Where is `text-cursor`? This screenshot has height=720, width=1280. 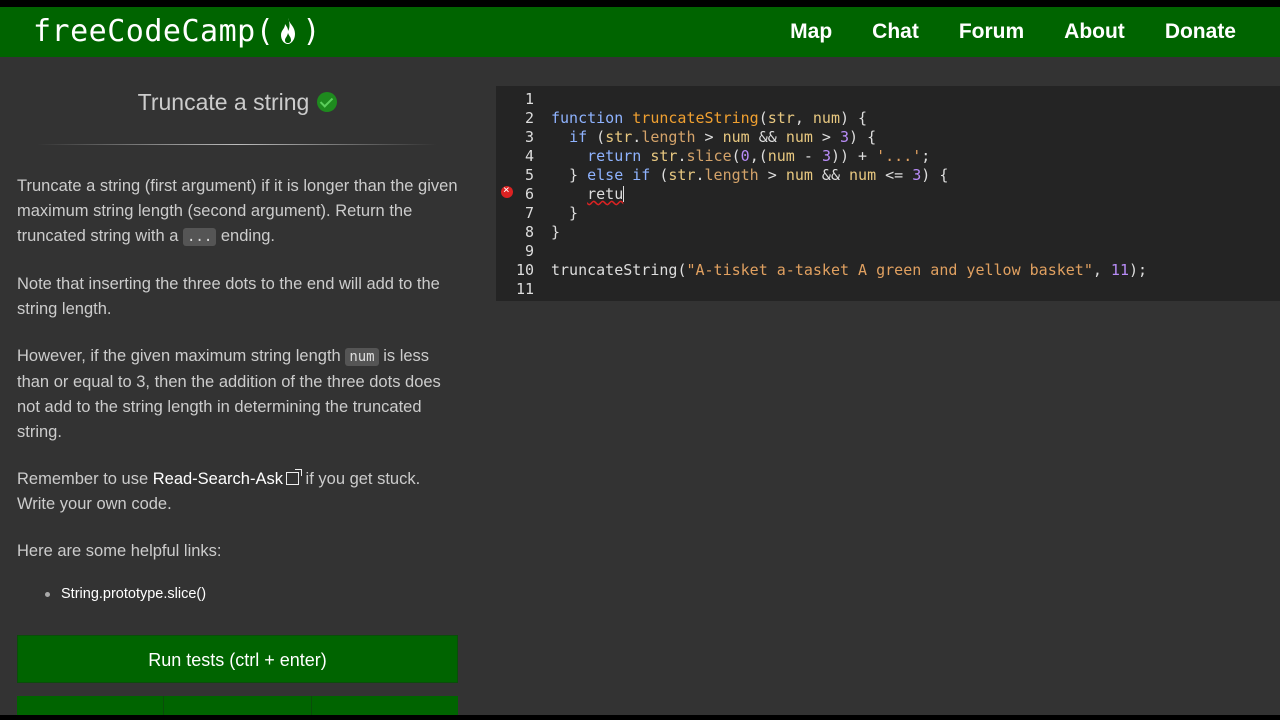
text-cursor is located at coordinates (624, 194).